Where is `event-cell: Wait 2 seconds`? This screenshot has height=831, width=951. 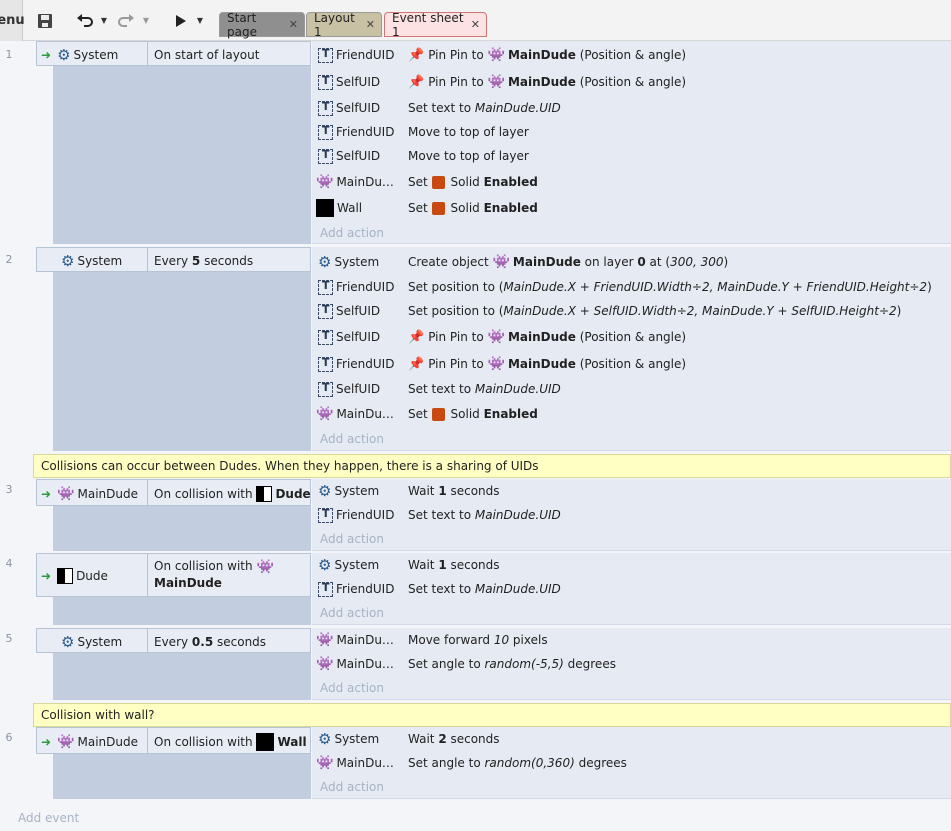 event-cell: Wait 2 seconds is located at coordinates (454, 739).